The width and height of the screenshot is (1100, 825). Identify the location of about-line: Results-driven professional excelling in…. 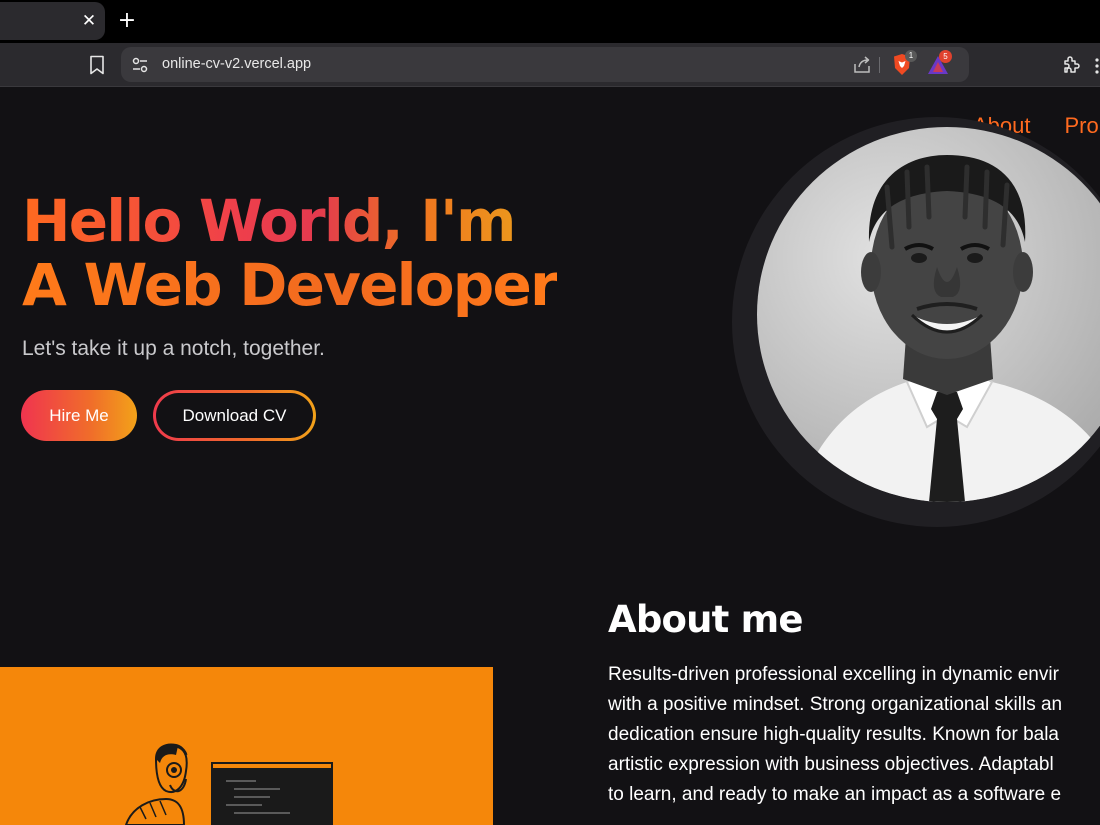
(833, 674).